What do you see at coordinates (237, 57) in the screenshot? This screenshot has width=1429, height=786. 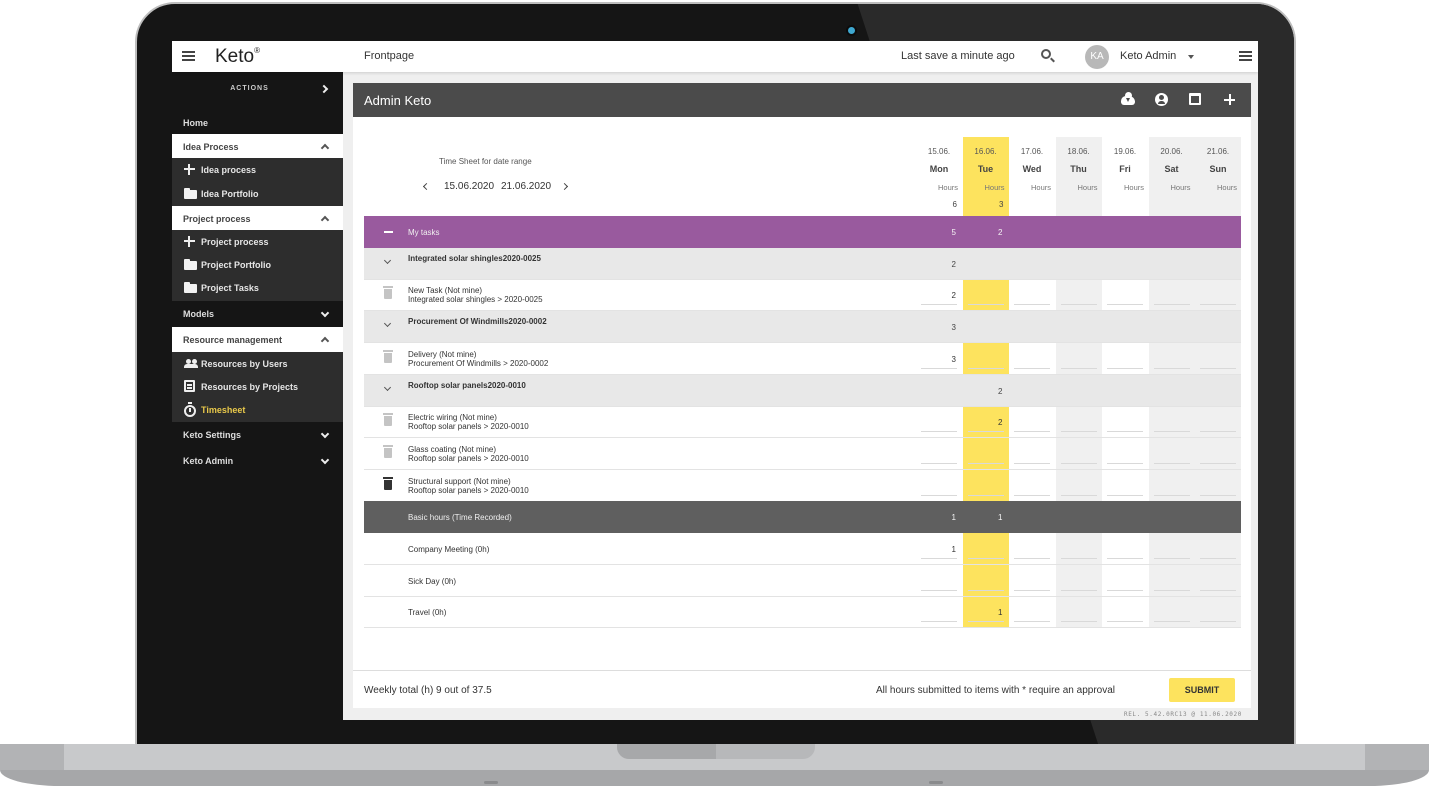 I see `logo: Keto®` at bounding box center [237, 57].